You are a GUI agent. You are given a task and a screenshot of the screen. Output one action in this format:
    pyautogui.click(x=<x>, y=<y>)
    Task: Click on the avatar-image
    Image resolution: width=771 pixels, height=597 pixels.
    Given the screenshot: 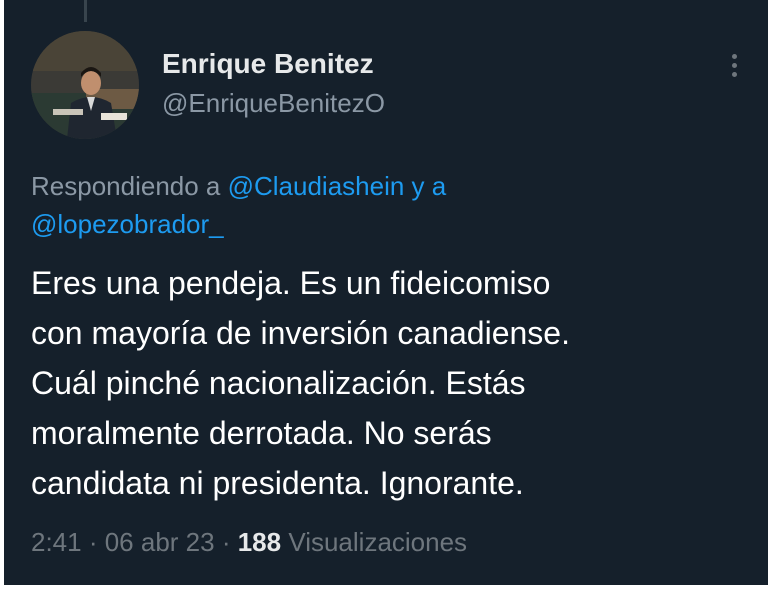 What is the action you would take?
    pyautogui.click(x=85, y=85)
    